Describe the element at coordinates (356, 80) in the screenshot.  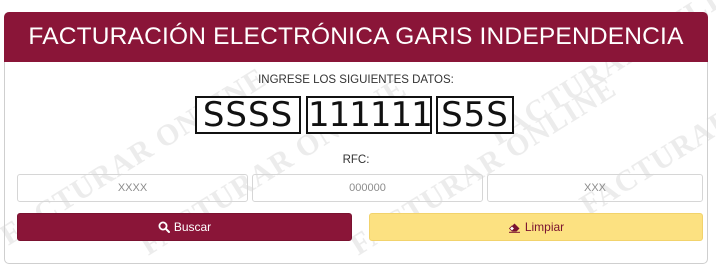
I see `instruction-text: INGRESE LOS SIGUIENTES DATOS:` at that location.